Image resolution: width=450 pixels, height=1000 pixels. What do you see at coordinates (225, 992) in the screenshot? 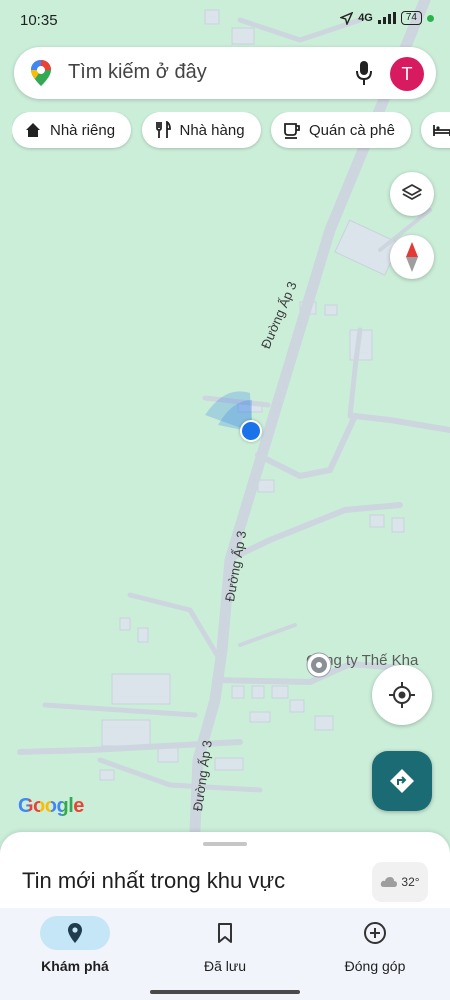
I see `gesture-bar` at bounding box center [225, 992].